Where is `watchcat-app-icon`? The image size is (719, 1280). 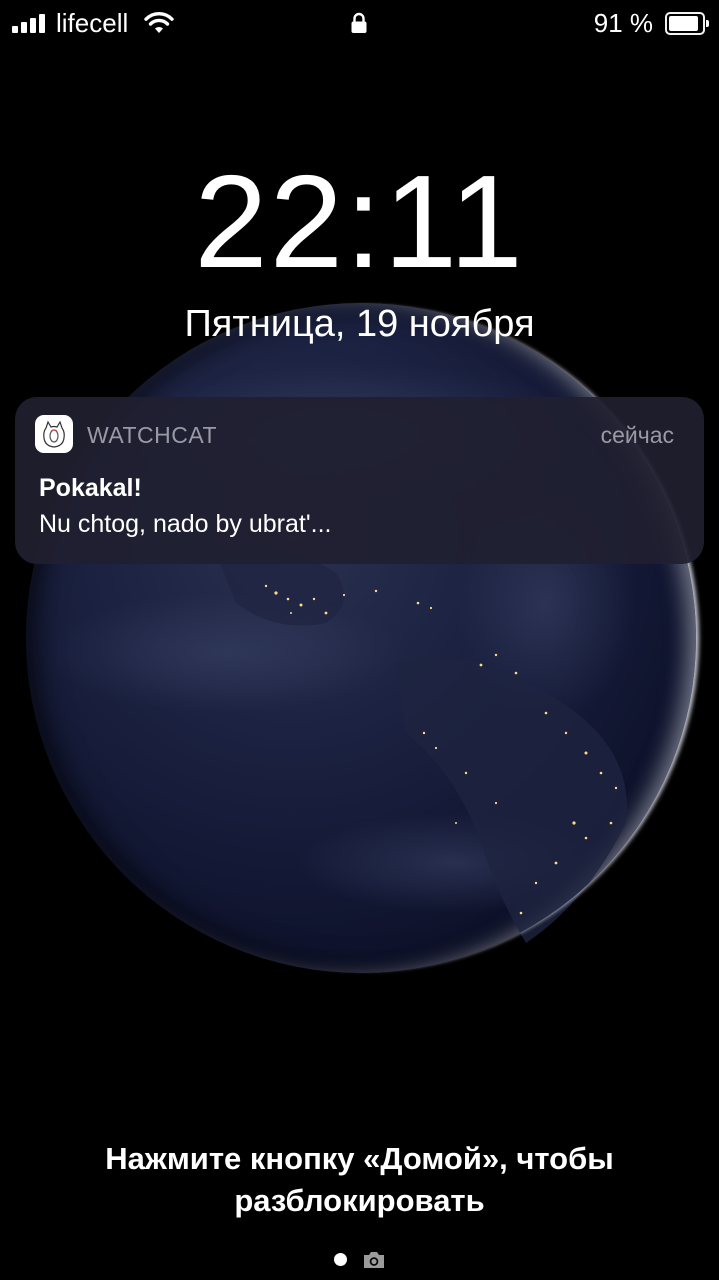
watchcat-app-icon is located at coordinates (54, 434).